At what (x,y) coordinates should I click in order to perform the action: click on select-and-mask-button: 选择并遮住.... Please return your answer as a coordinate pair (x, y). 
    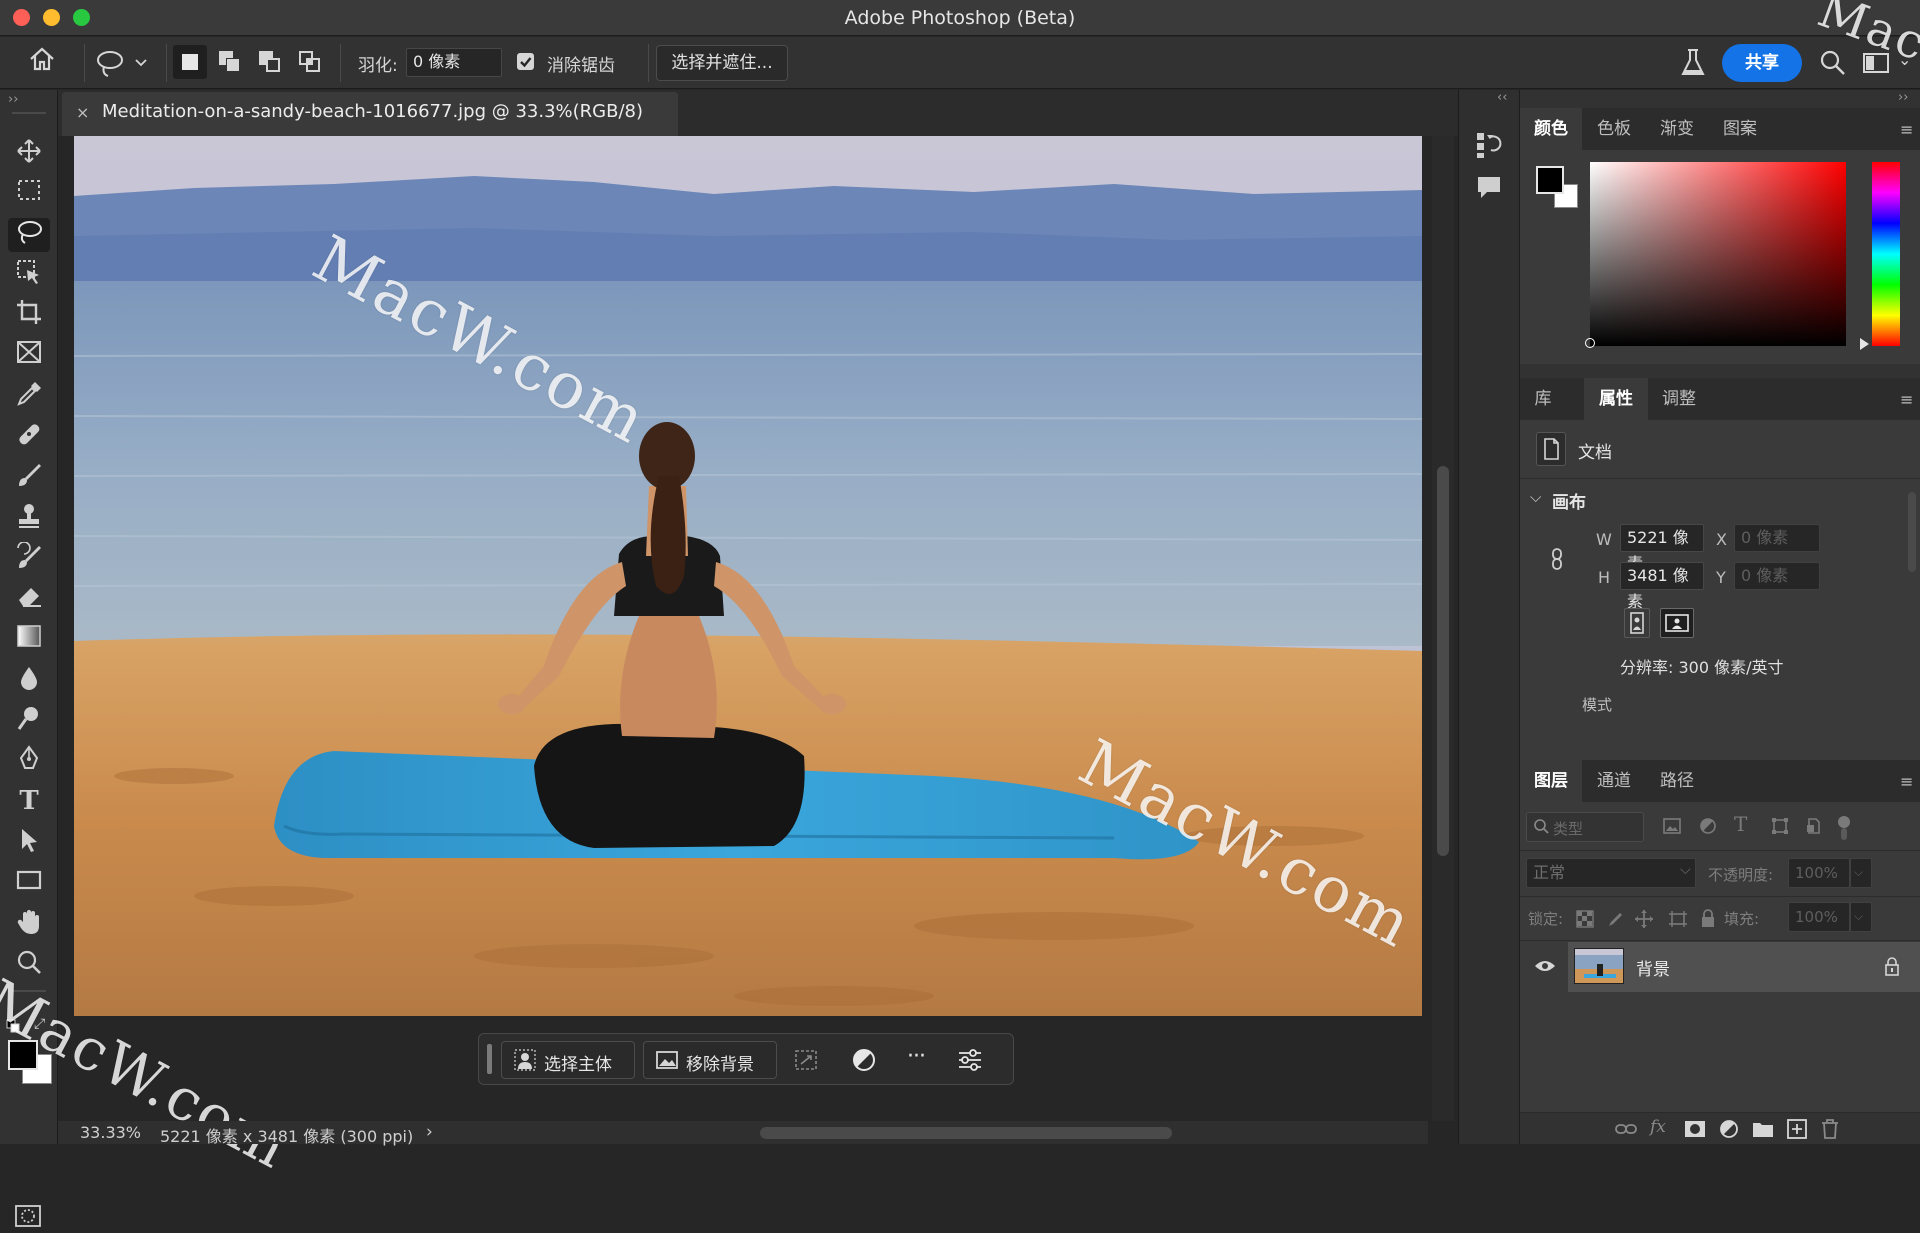
    Looking at the image, I should click on (722, 63).